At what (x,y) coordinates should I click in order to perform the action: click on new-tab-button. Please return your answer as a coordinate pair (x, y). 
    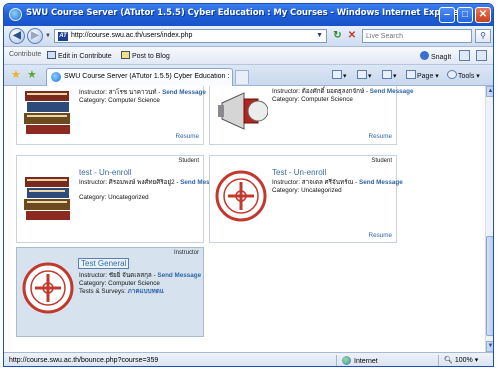
    Looking at the image, I should click on (242, 77).